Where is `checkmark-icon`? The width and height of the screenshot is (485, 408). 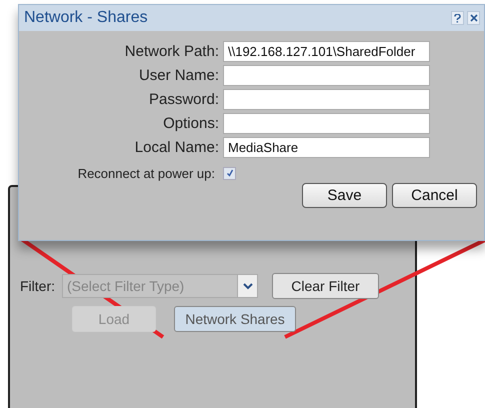
checkmark-icon is located at coordinates (230, 173).